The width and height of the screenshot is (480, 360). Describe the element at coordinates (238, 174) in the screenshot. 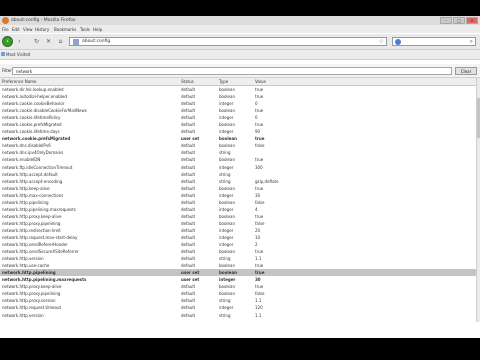

I see `table-row: network.http.accept.default default string` at that location.